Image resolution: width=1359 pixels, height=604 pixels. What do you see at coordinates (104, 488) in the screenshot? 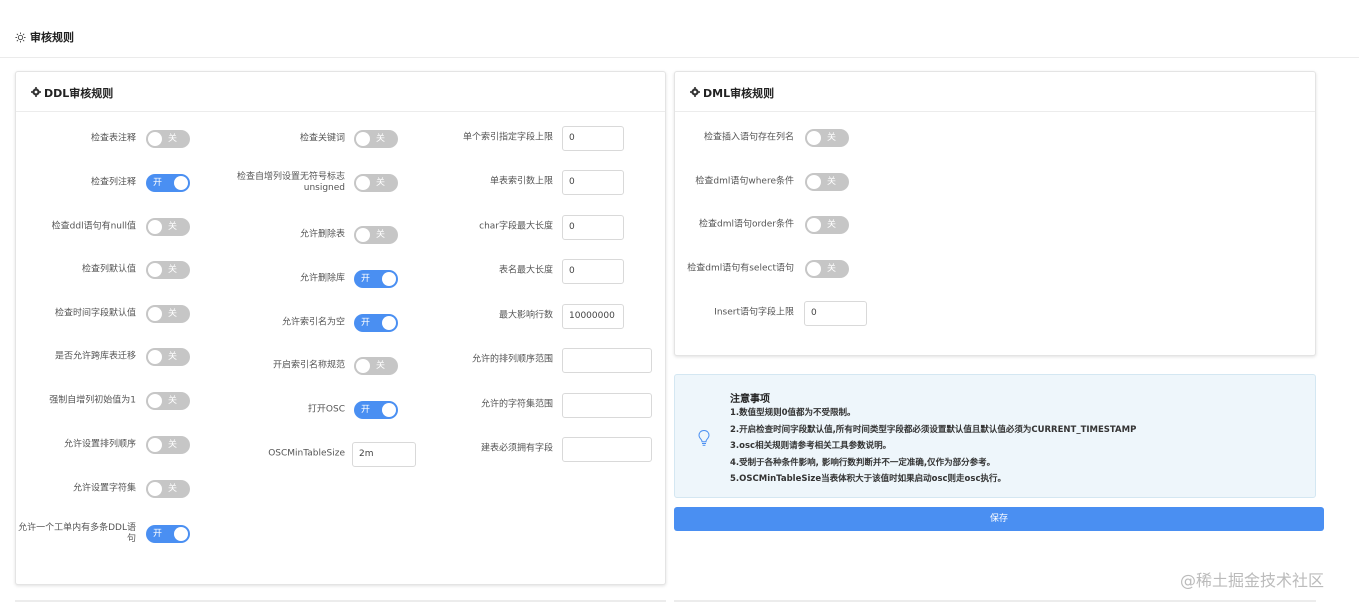
I see `rule-label: 允许设置字符集` at bounding box center [104, 488].